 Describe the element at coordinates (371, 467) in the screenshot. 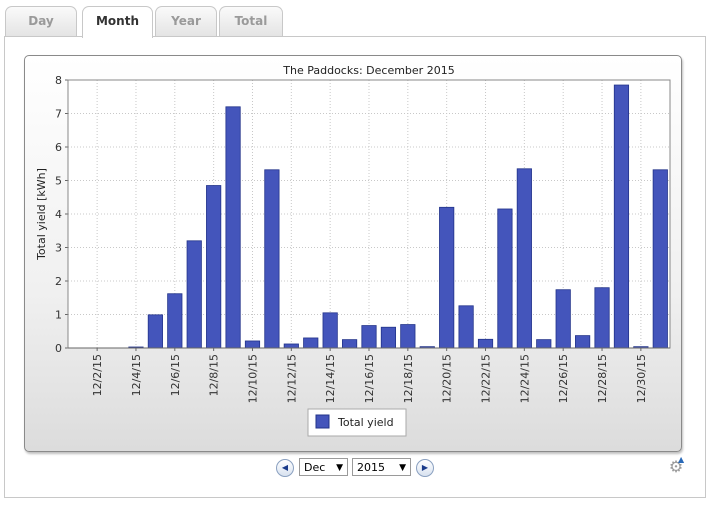

I see `year-select-value: 2015` at that location.